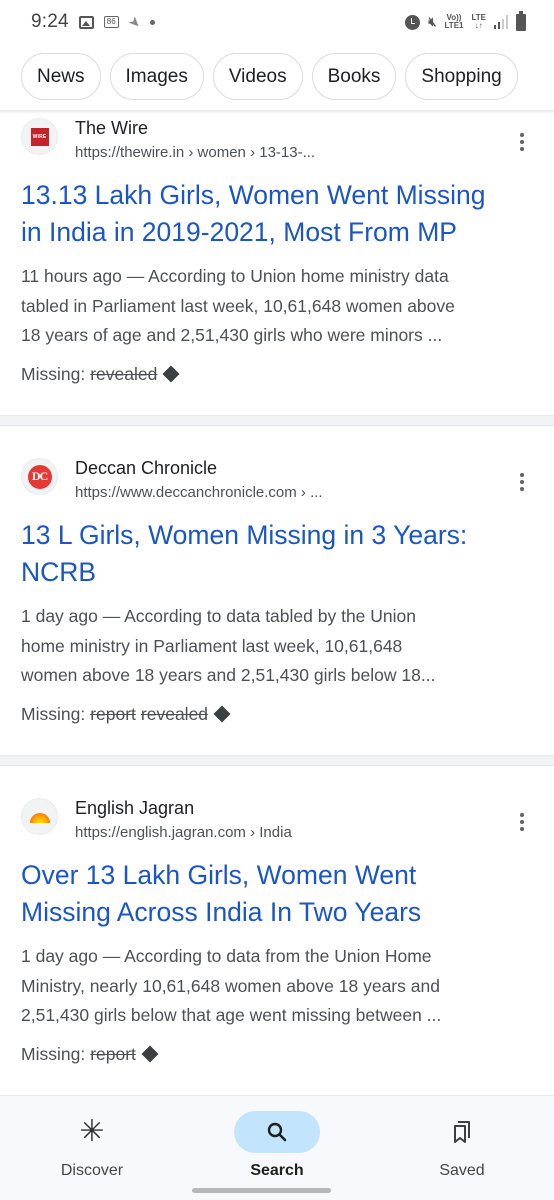  What do you see at coordinates (432, 21) in the screenshot?
I see `vibrate-mute-icon: 🔇︎` at bounding box center [432, 21].